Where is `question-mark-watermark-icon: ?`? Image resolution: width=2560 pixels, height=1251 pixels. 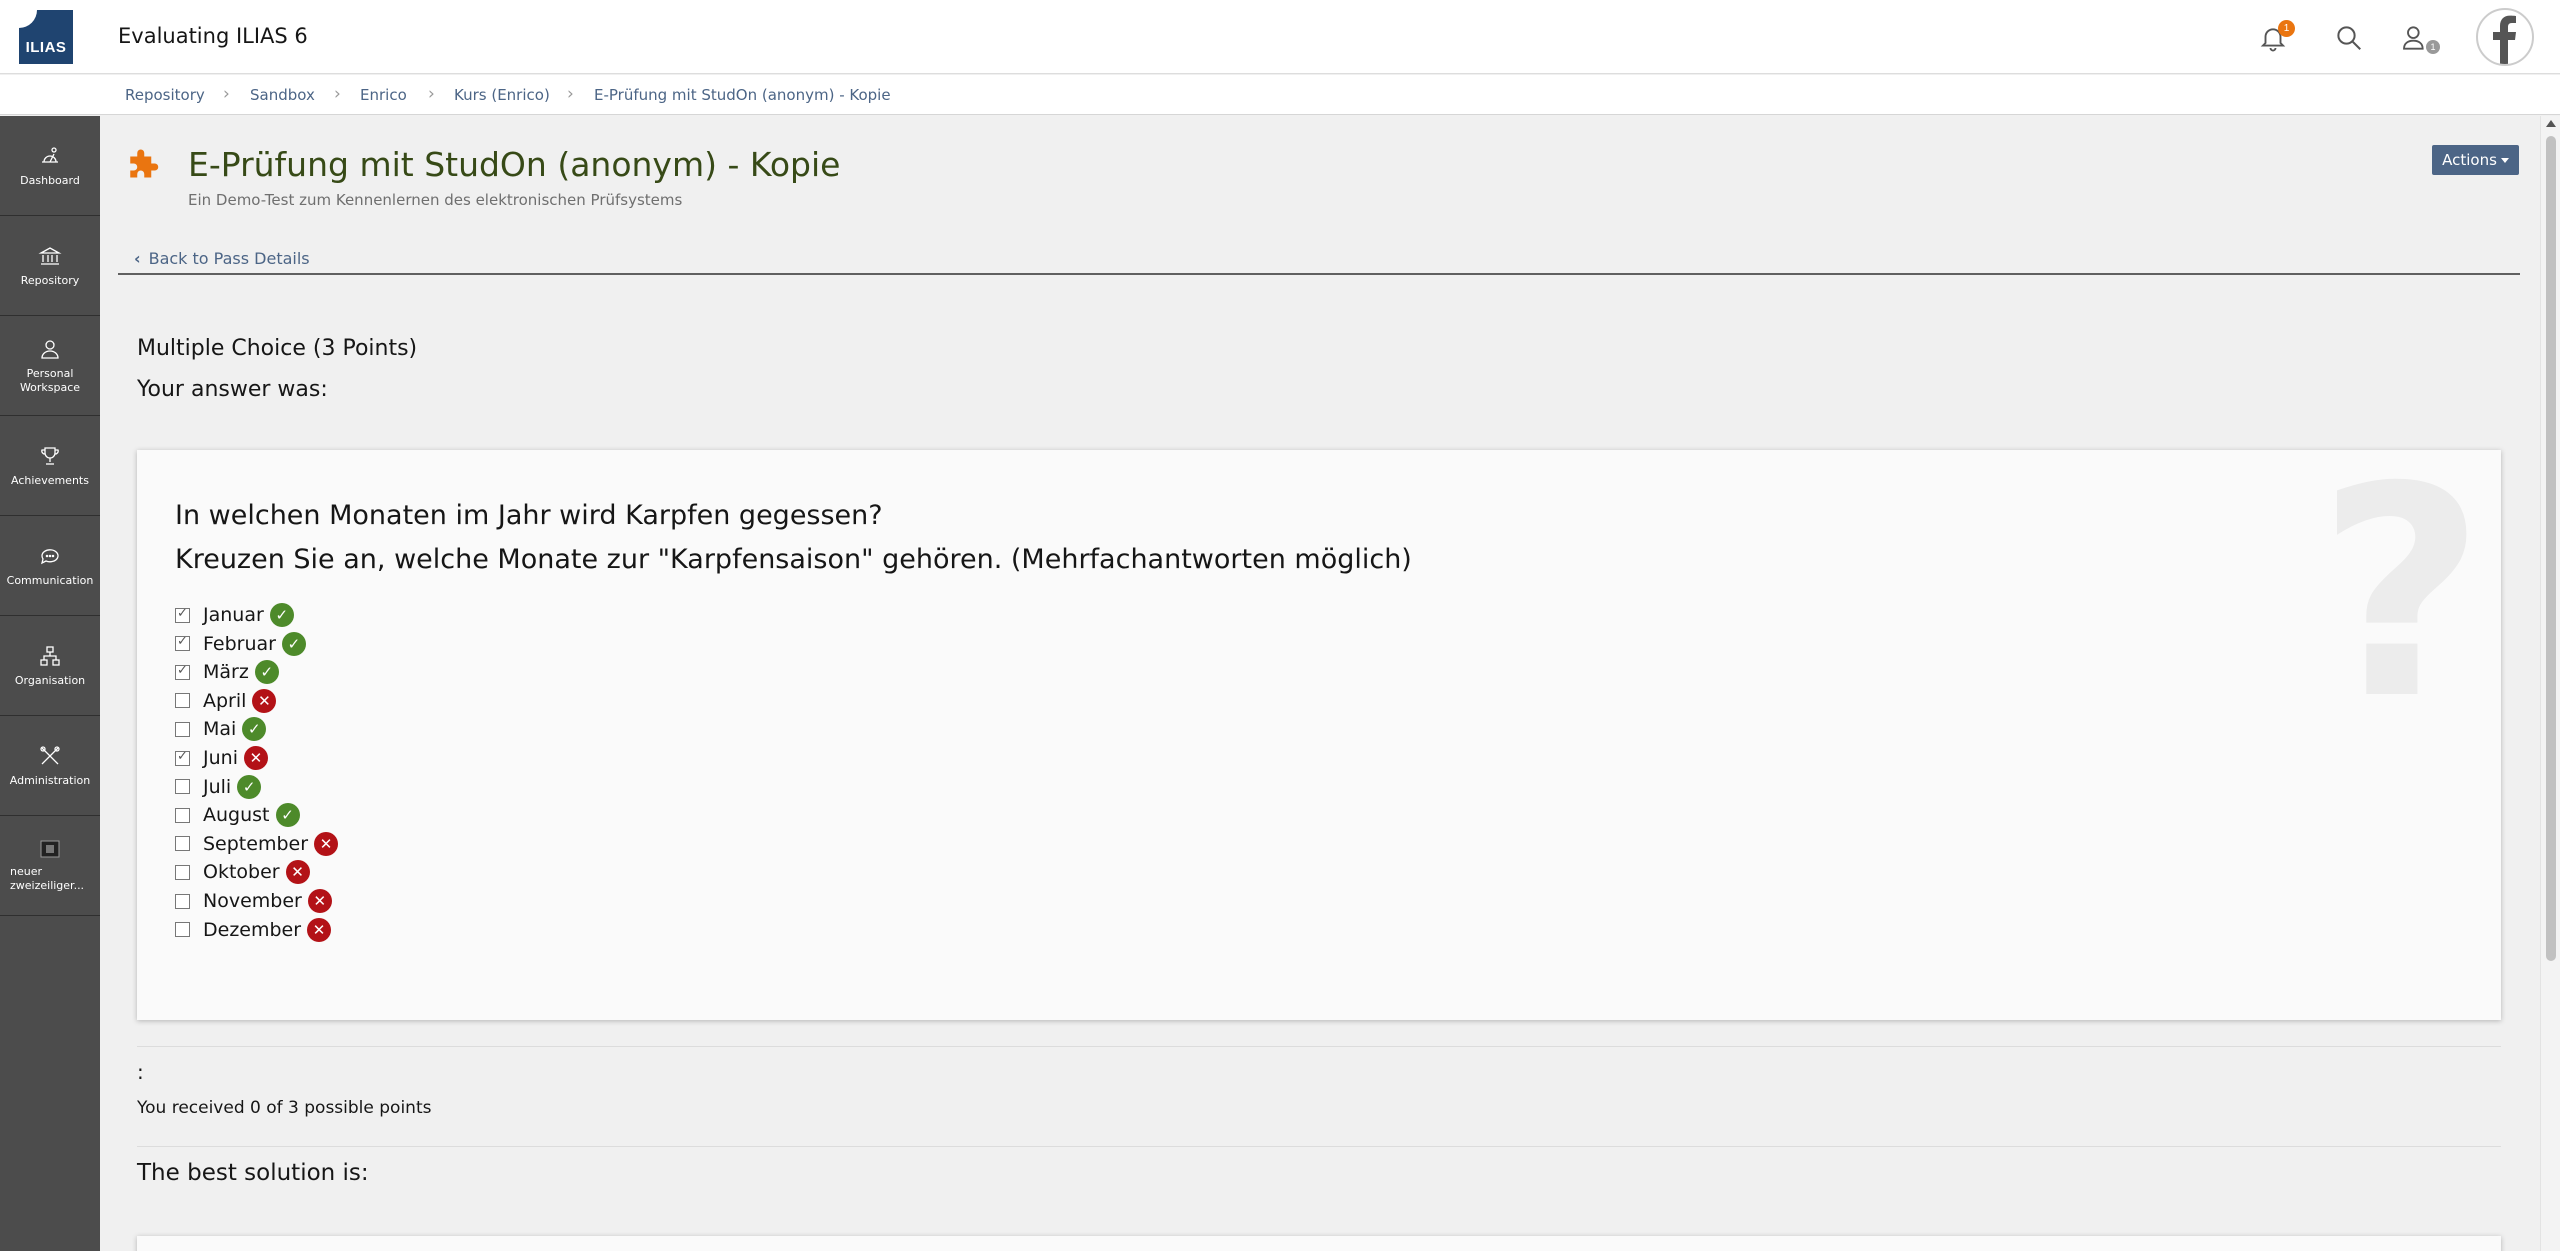
question-mark-watermark-icon: ? is located at coordinates (2401, 606).